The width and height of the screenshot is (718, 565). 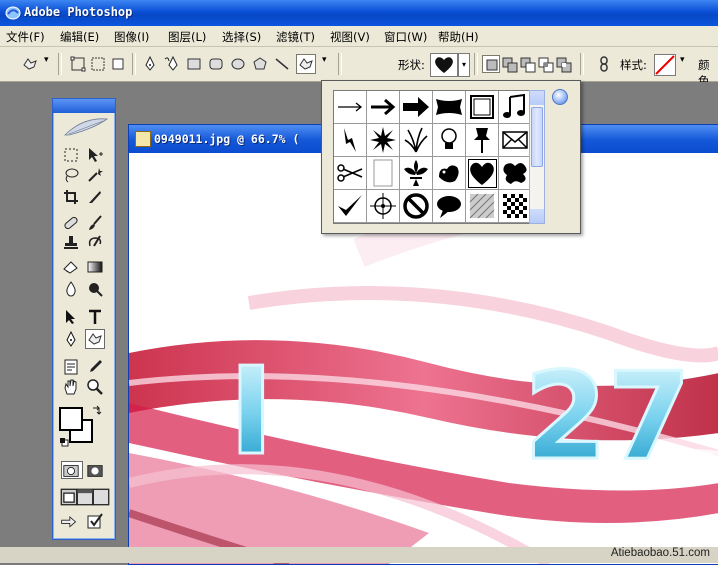 What do you see at coordinates (79, 37) in the screenshot?
I see `menu-edit: 编辑(E)` at bounding box center [79, 37].